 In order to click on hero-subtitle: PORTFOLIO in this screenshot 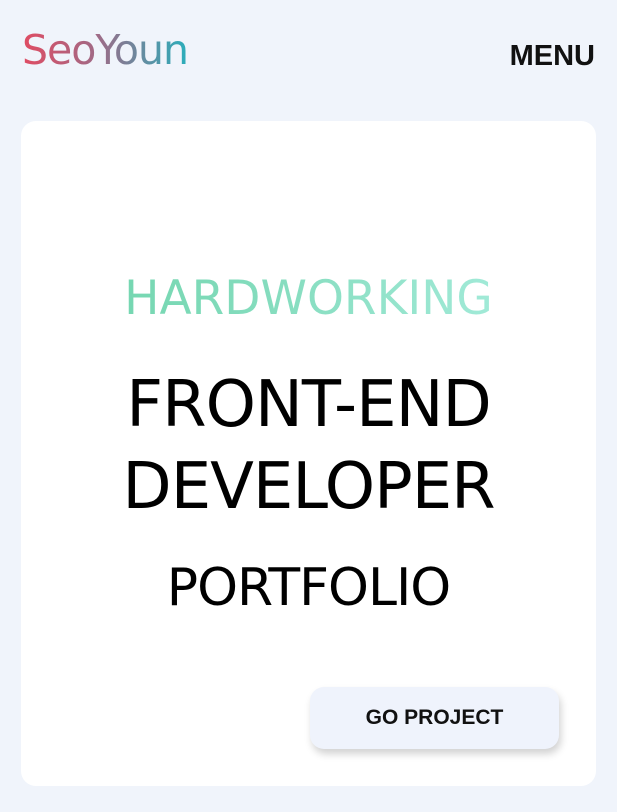, I will do `click(308, 588)`.